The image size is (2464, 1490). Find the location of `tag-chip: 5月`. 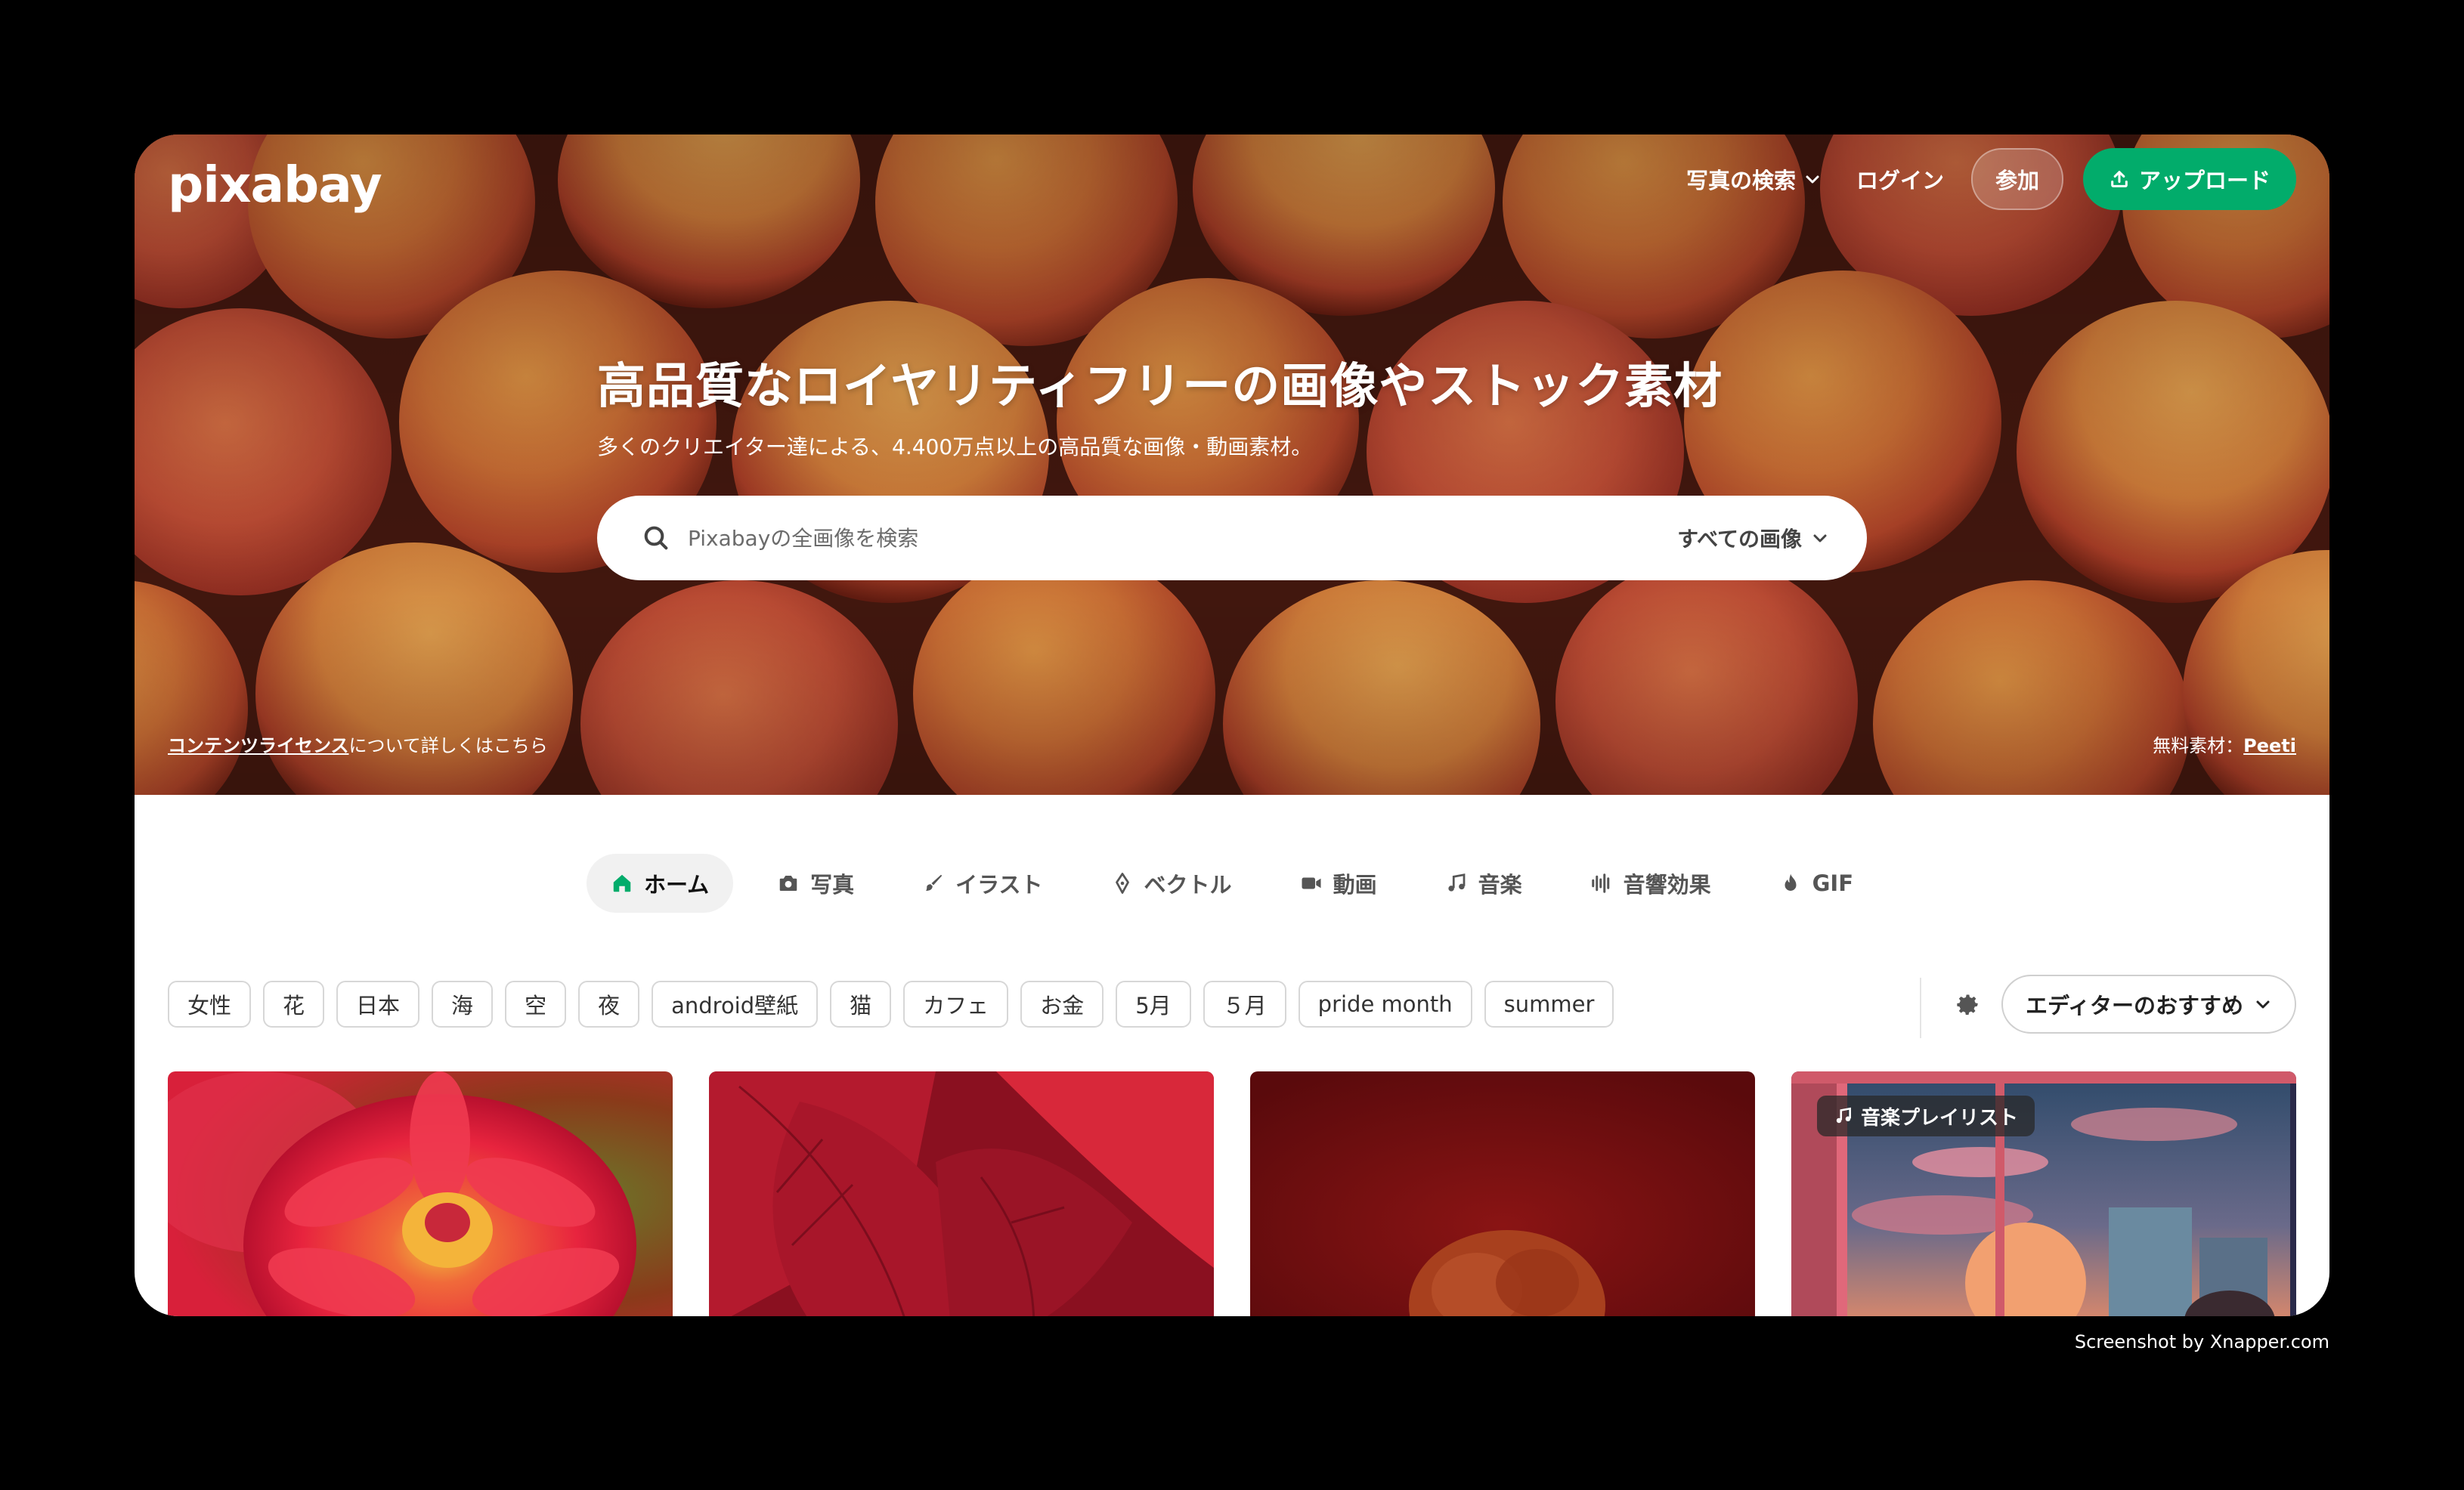

tag-chip: 5月 is located at coordinates (1153, 1004).